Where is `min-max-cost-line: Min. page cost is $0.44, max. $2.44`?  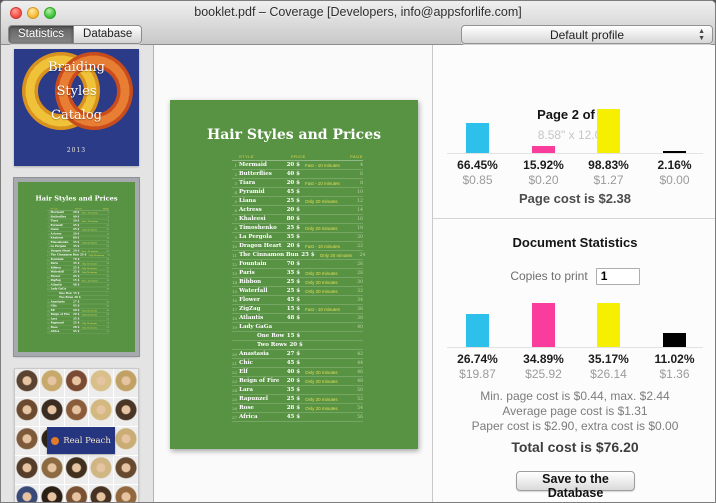
min-max-cost-line: Min. page cost is $0.44, max. $2.44 is located at coordinates (575, 396).